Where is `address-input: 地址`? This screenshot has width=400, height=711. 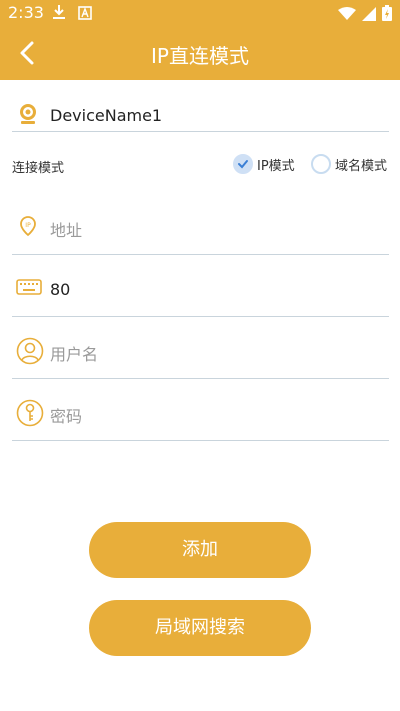 address-input: 地址 is located at coordinates (66, 229).